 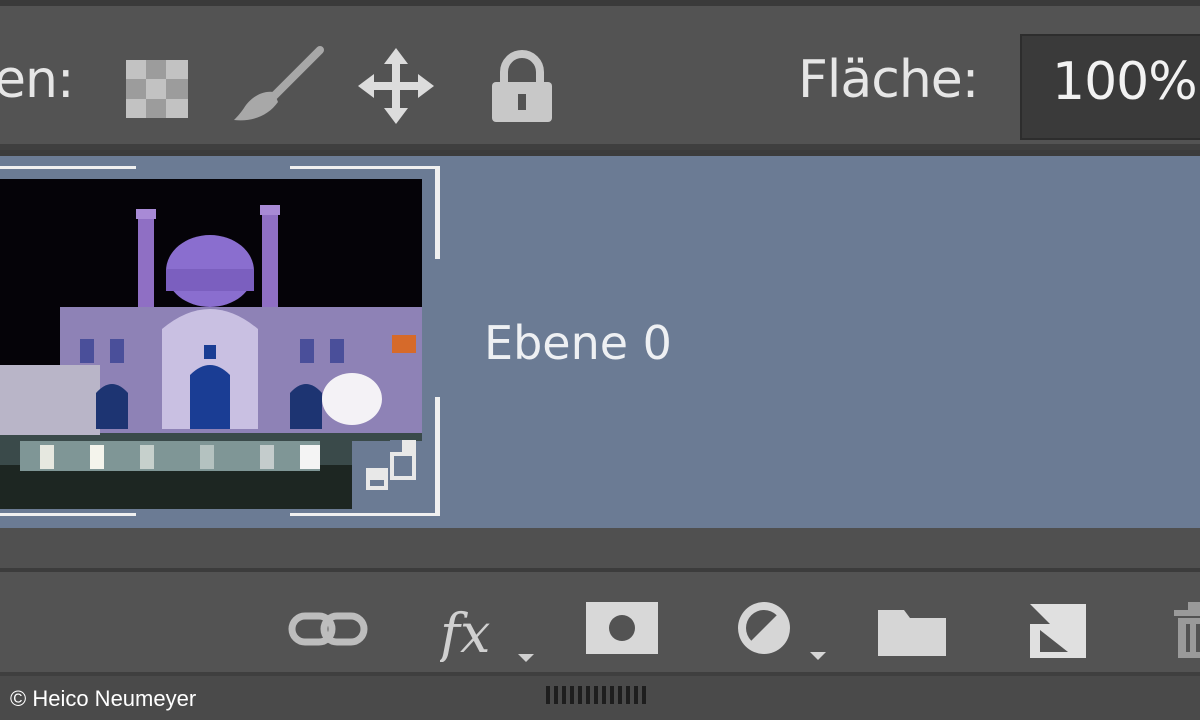 What do you see at coordinates (578, 343) in the screenshot?
I see `layer-name: Ebene 0` at bounding box center [578, 343].